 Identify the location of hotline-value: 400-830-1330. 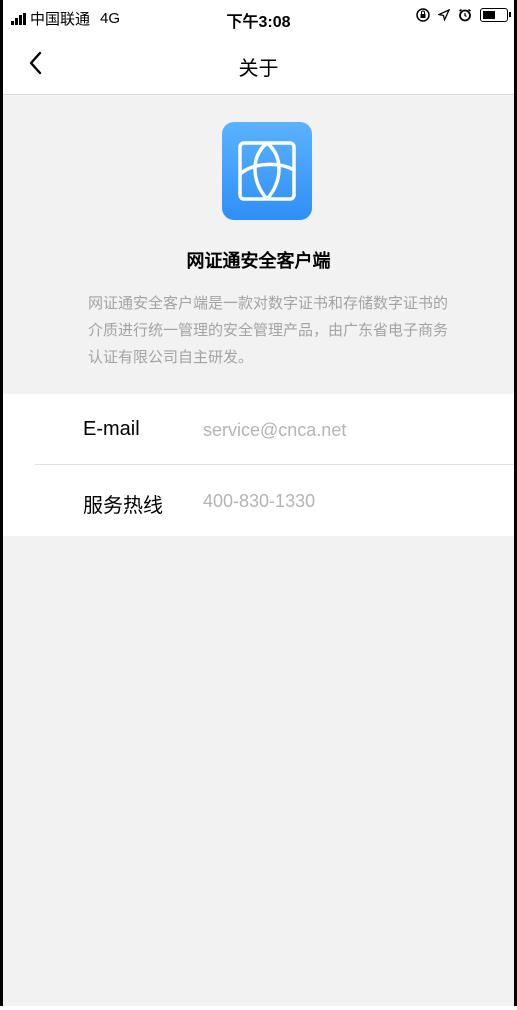
(259, 501).